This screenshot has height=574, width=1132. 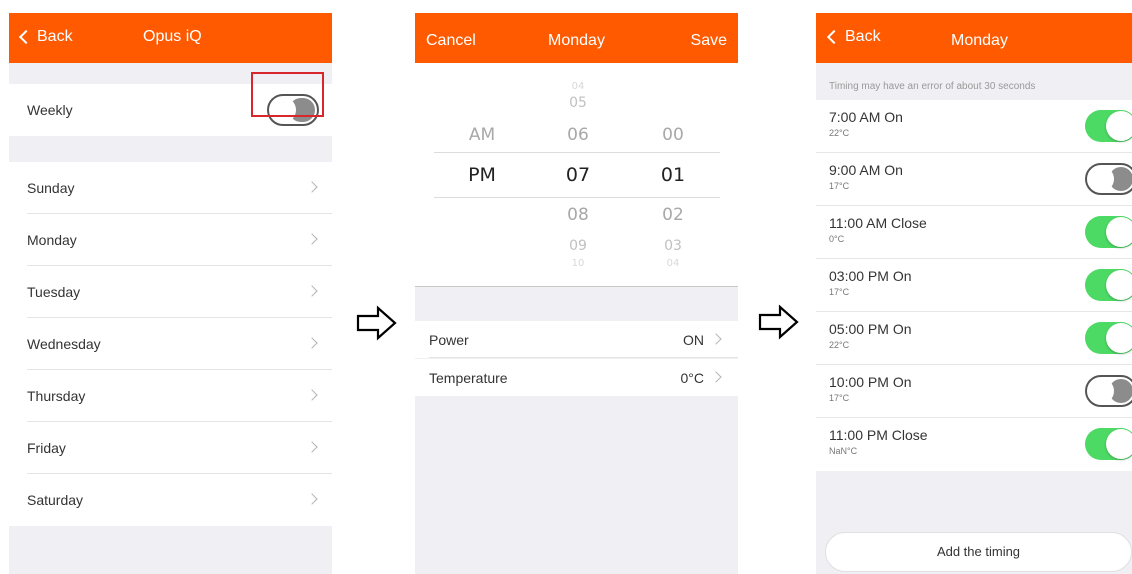 What do you see at coordinates (170, 500) in the screenshot?
I see `day-row: Saturday` at bounding box center [170, 500].